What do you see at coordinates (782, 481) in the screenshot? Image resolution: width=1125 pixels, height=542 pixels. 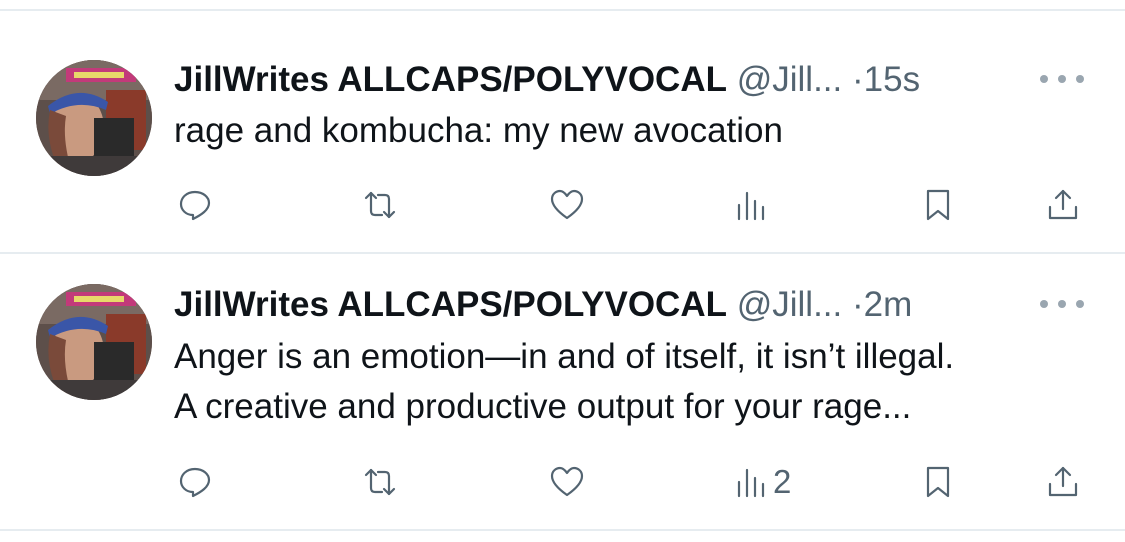 I see `views-count: 2` at bounding box center [782, 481].